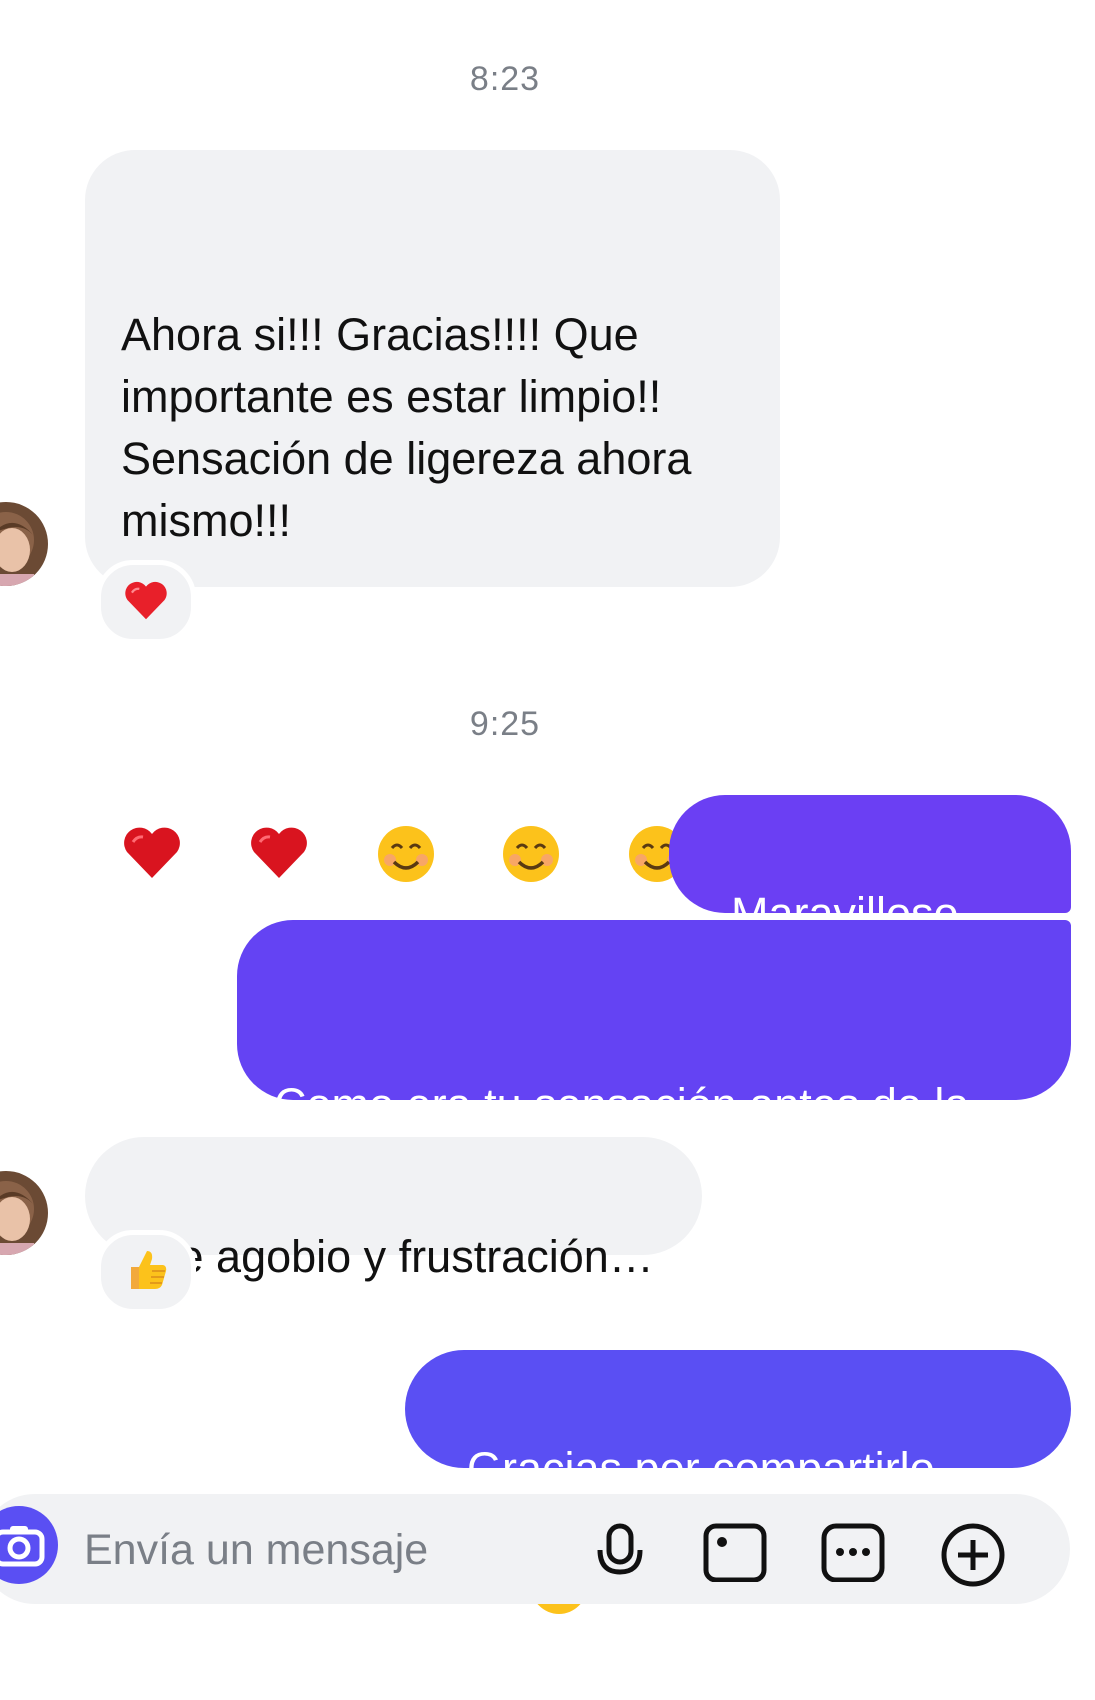  I want to click on red-heart-icon, so click(146, 602).